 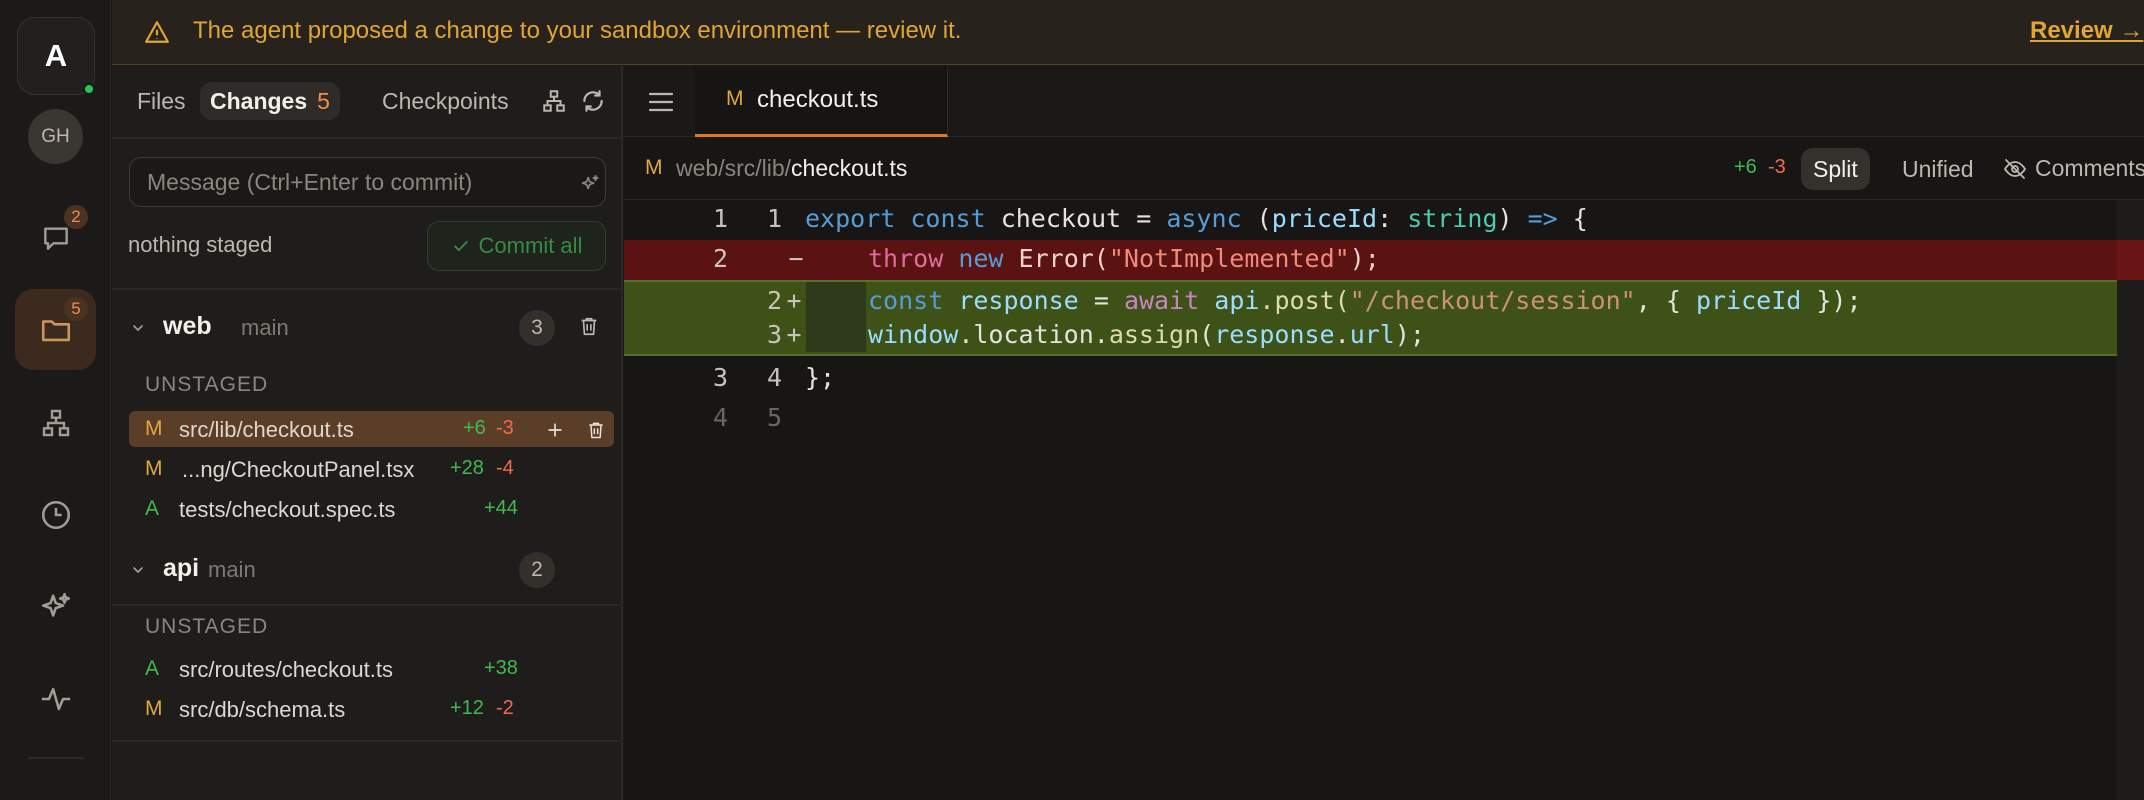 What do you see at coordinates (371, 509) in the screenshot?
I see `changed-file-row: A tests/checkout.spec.ts +44` at bounding box center [371, 509].